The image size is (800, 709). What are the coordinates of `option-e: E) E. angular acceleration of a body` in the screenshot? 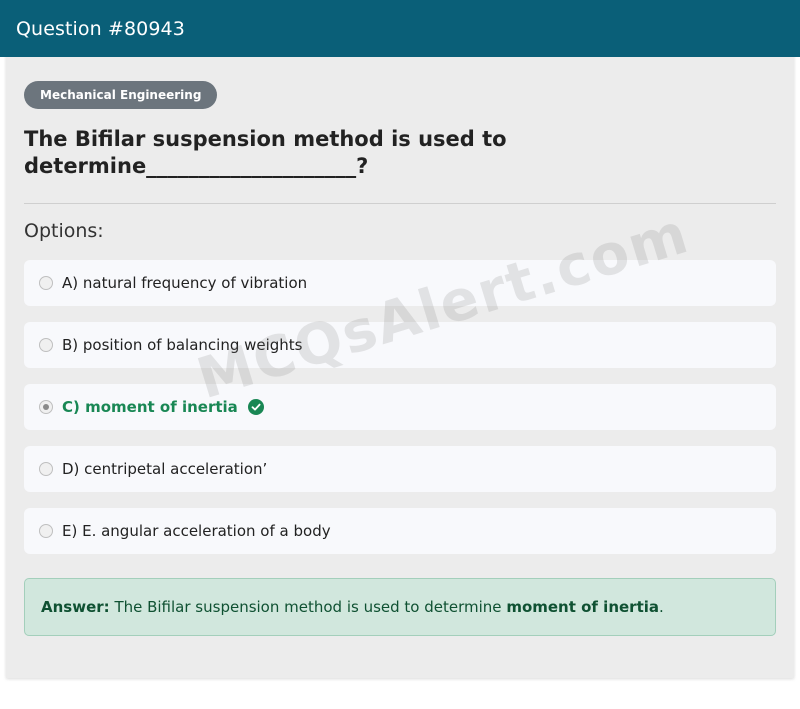 It's located at (400, 531).